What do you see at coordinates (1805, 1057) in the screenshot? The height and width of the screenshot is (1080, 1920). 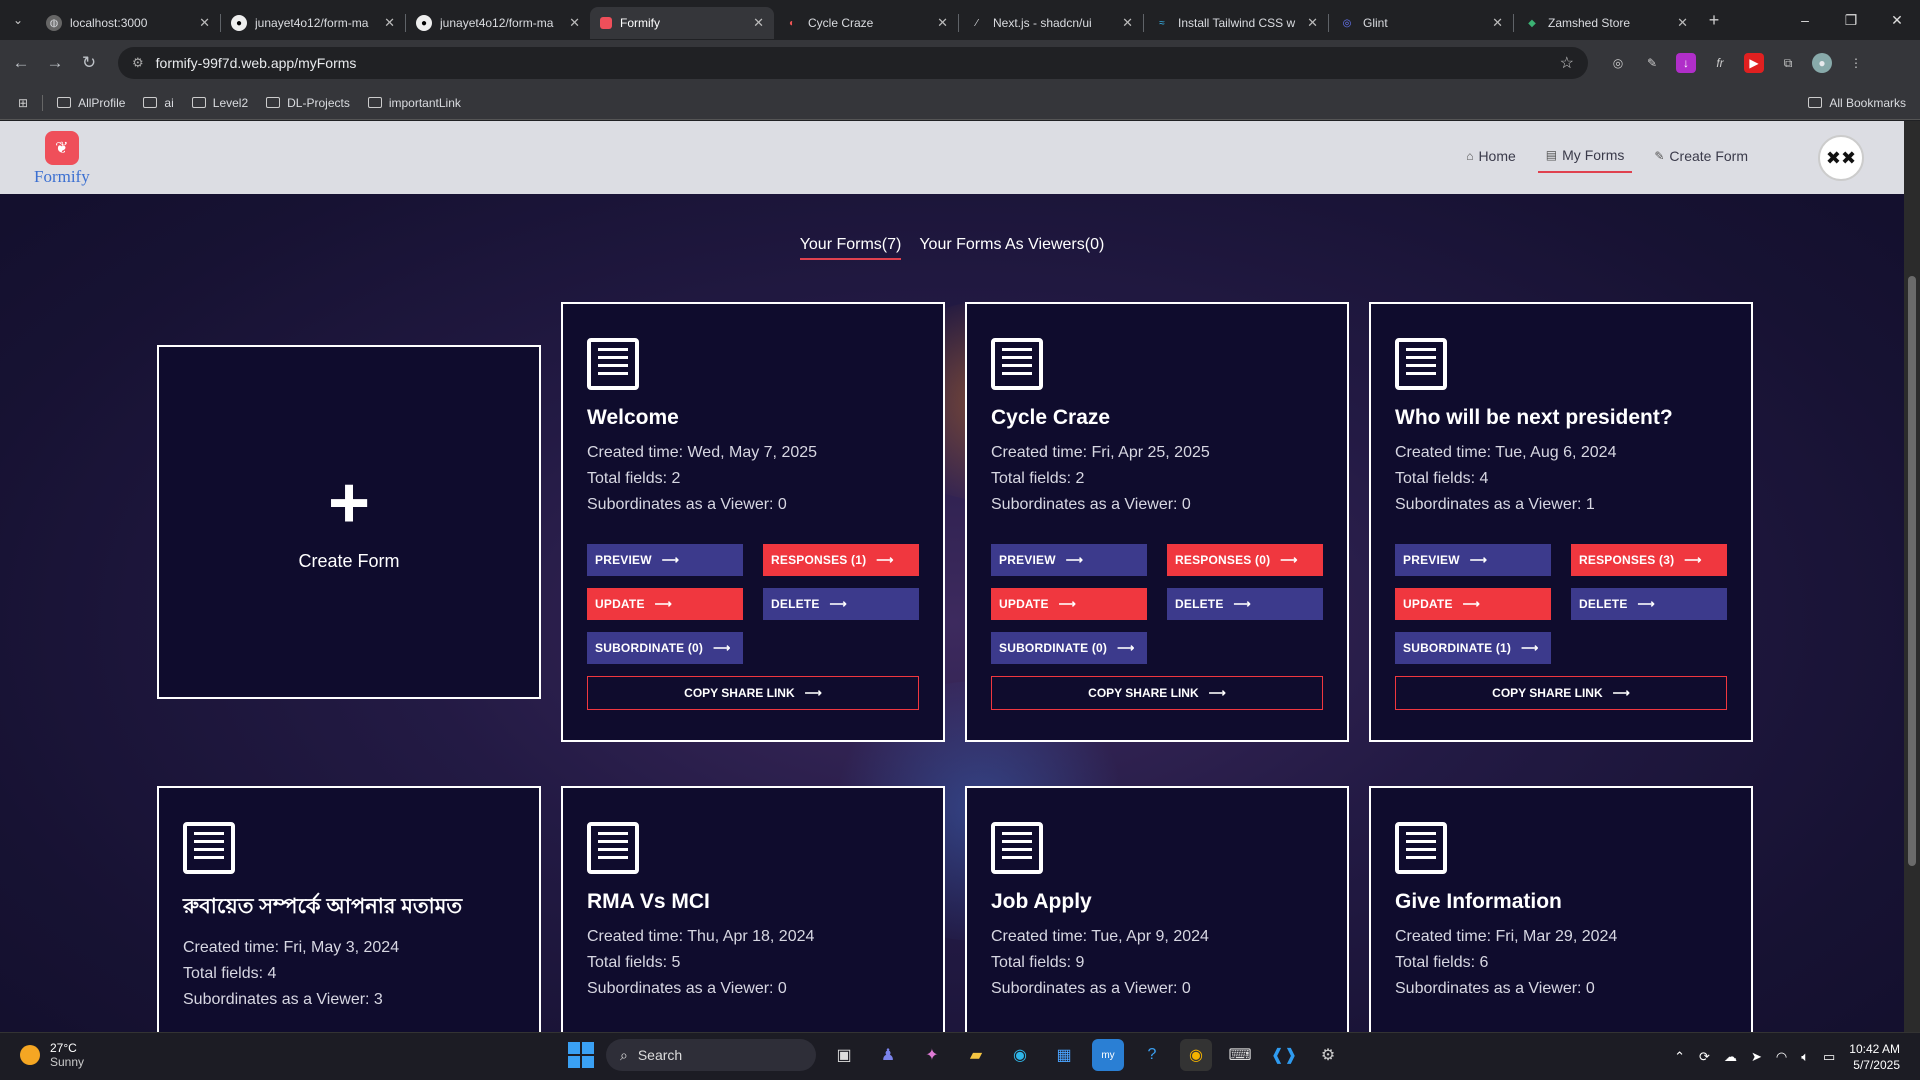 I see `volume-icon: 🔈︎` at bounding box center [1805, 1057].